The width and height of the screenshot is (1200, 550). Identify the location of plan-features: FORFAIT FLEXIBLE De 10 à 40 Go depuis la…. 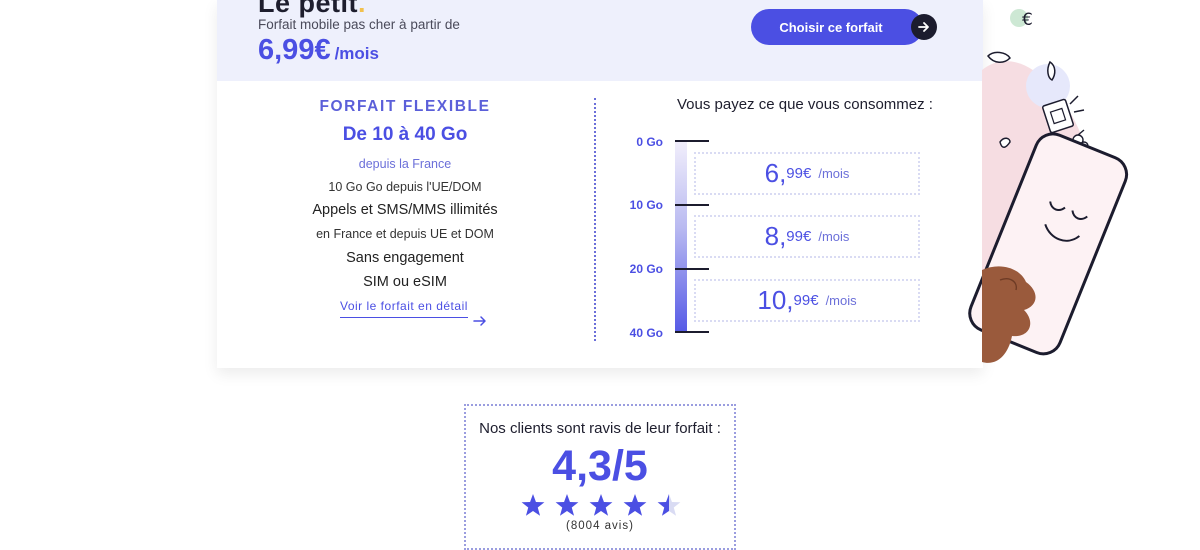
(405, 194).